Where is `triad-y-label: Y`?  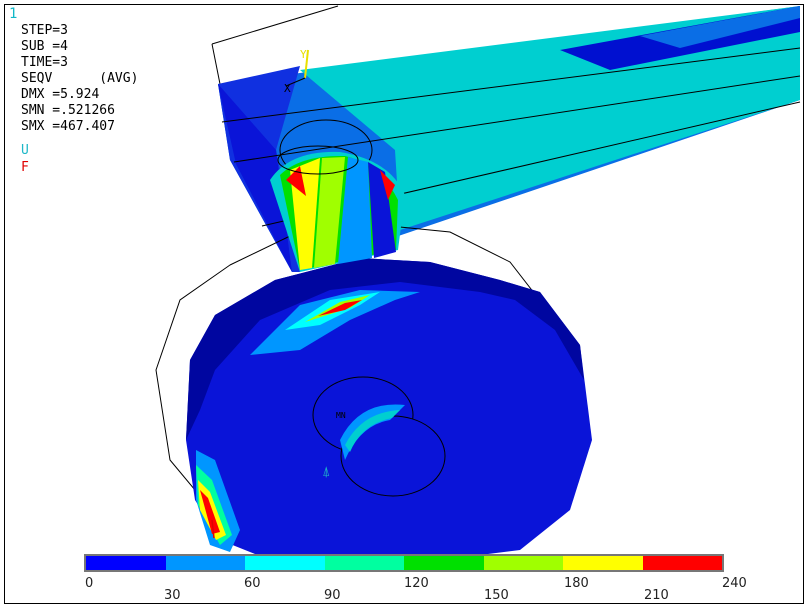
triad-y-label: Y is located at coordinates (303, 54).